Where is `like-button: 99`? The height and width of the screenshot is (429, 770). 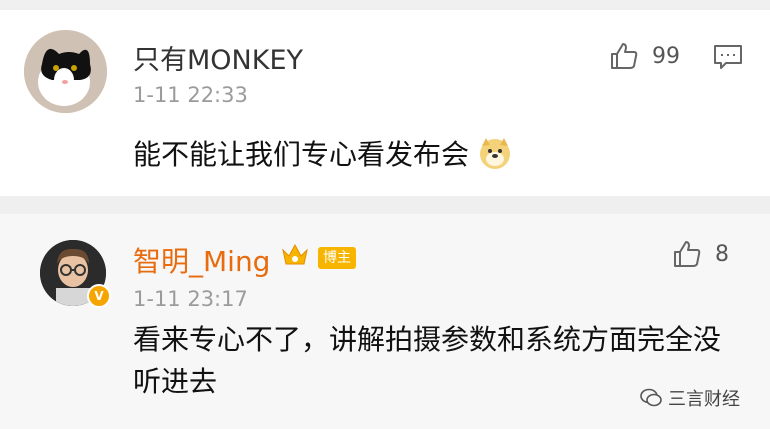 like-button: 99 is located at coordinates (644, 56).